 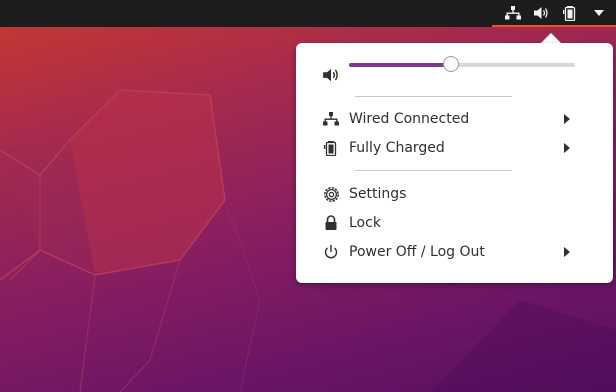 I want to click on power-icon, so click(x=331, y=252).